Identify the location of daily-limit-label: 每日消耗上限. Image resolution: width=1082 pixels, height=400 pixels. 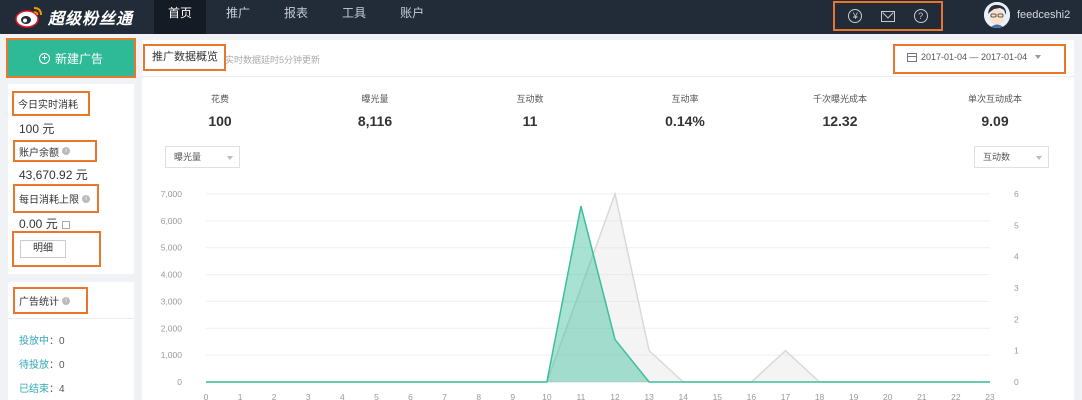
(49, 200).